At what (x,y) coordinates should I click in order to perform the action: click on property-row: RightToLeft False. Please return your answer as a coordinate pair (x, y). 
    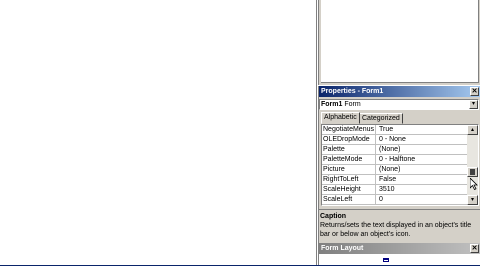
    Looking at the image, I should click on (394, 180).